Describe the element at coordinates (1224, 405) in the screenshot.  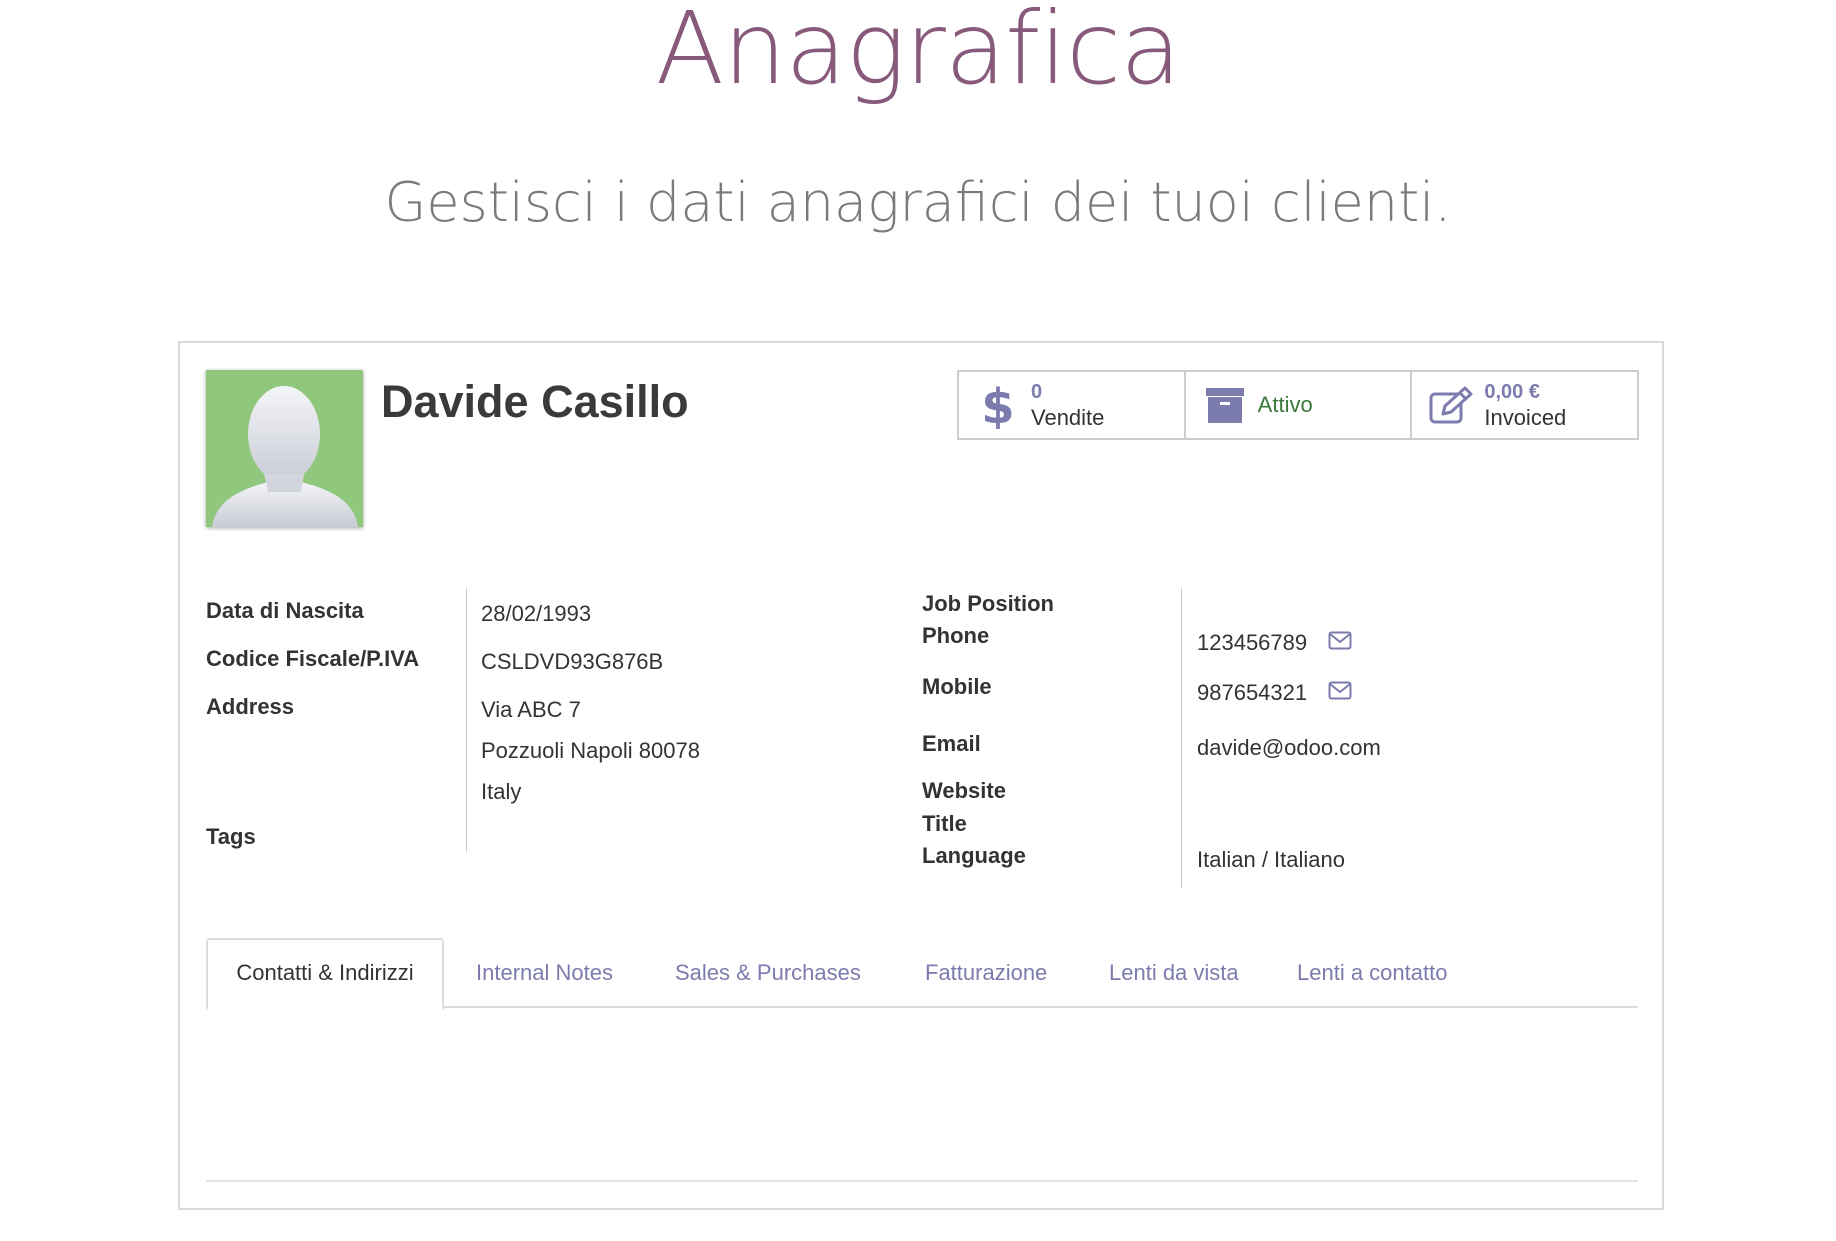
I see `archive-icon` at that location.